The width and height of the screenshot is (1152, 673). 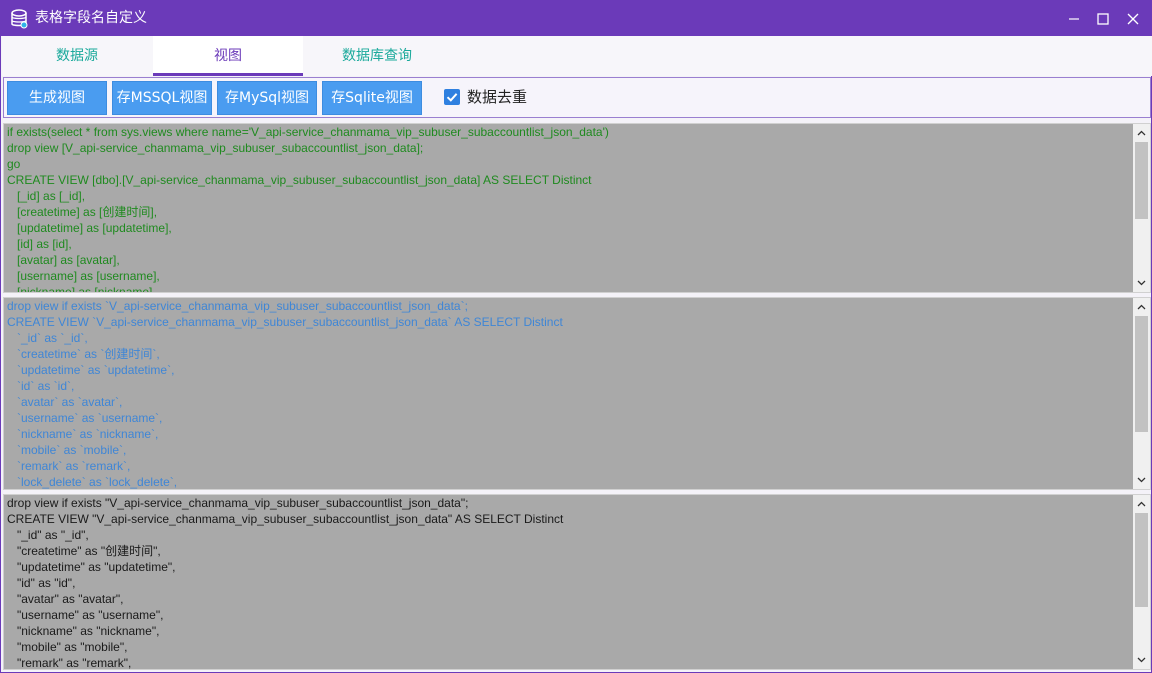 I want to click on code-line: "createtime" as "创建时间",, so click(x=84, y=551).